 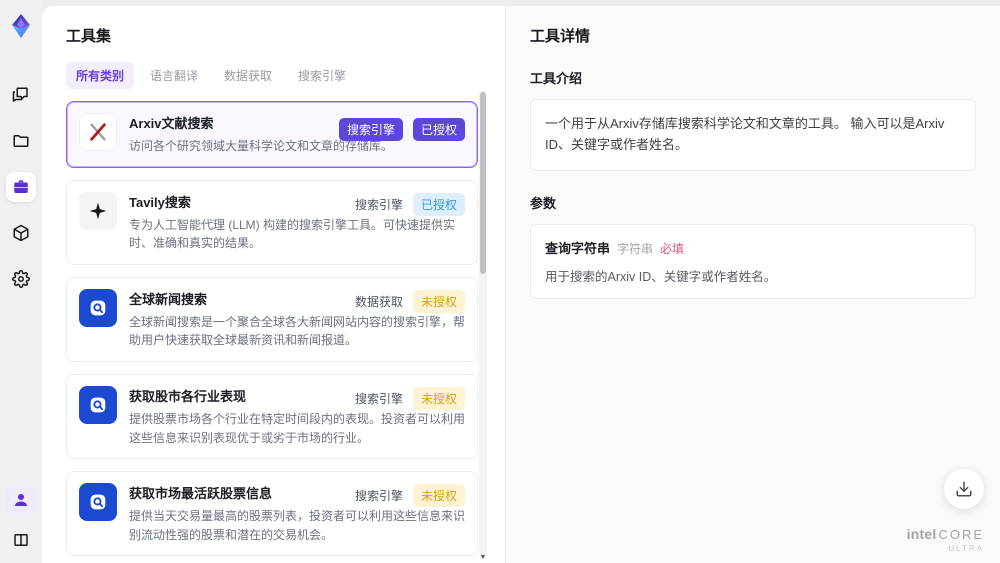 I want to click on panel-toggle-icon, so click(x=21, y=540).